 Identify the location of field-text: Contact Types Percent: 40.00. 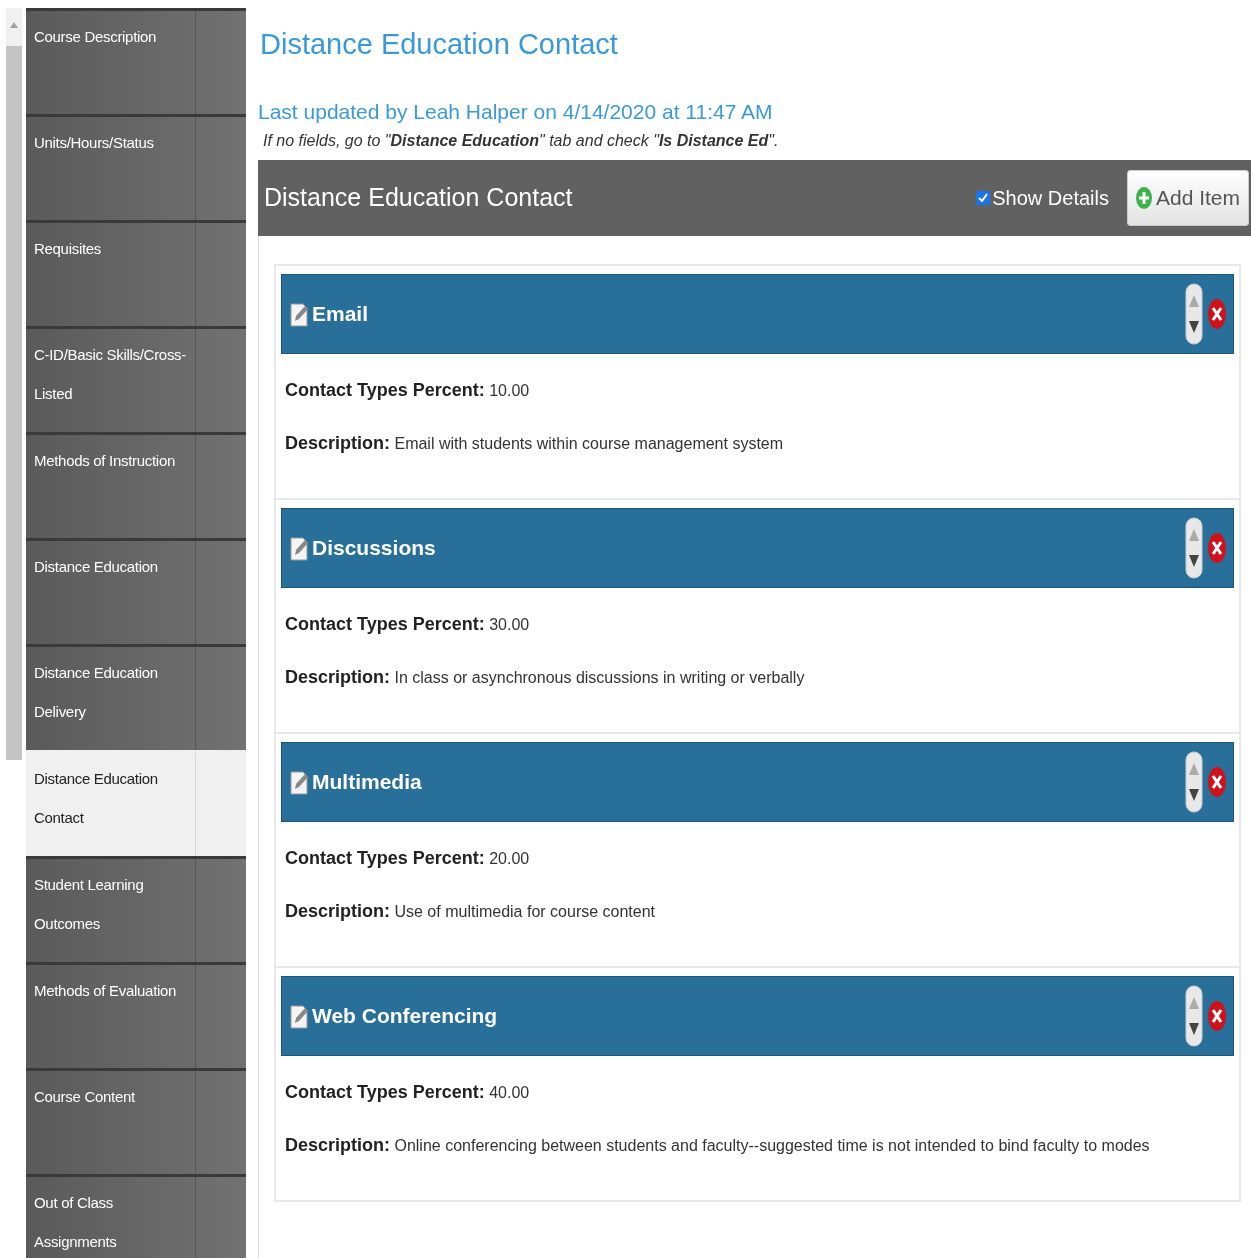
(408, 1092).